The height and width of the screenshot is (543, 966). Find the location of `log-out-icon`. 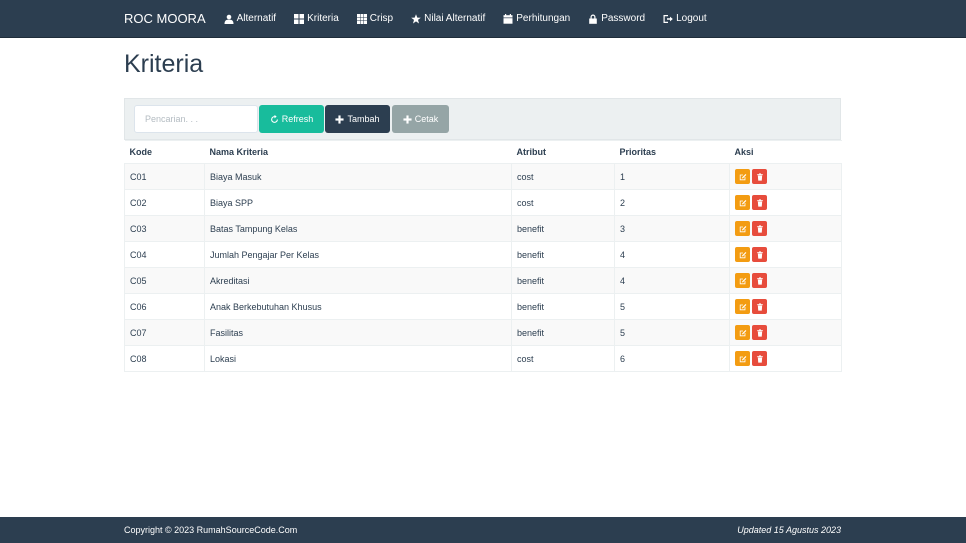

log-out-icon is located at coordinates (668, 18).